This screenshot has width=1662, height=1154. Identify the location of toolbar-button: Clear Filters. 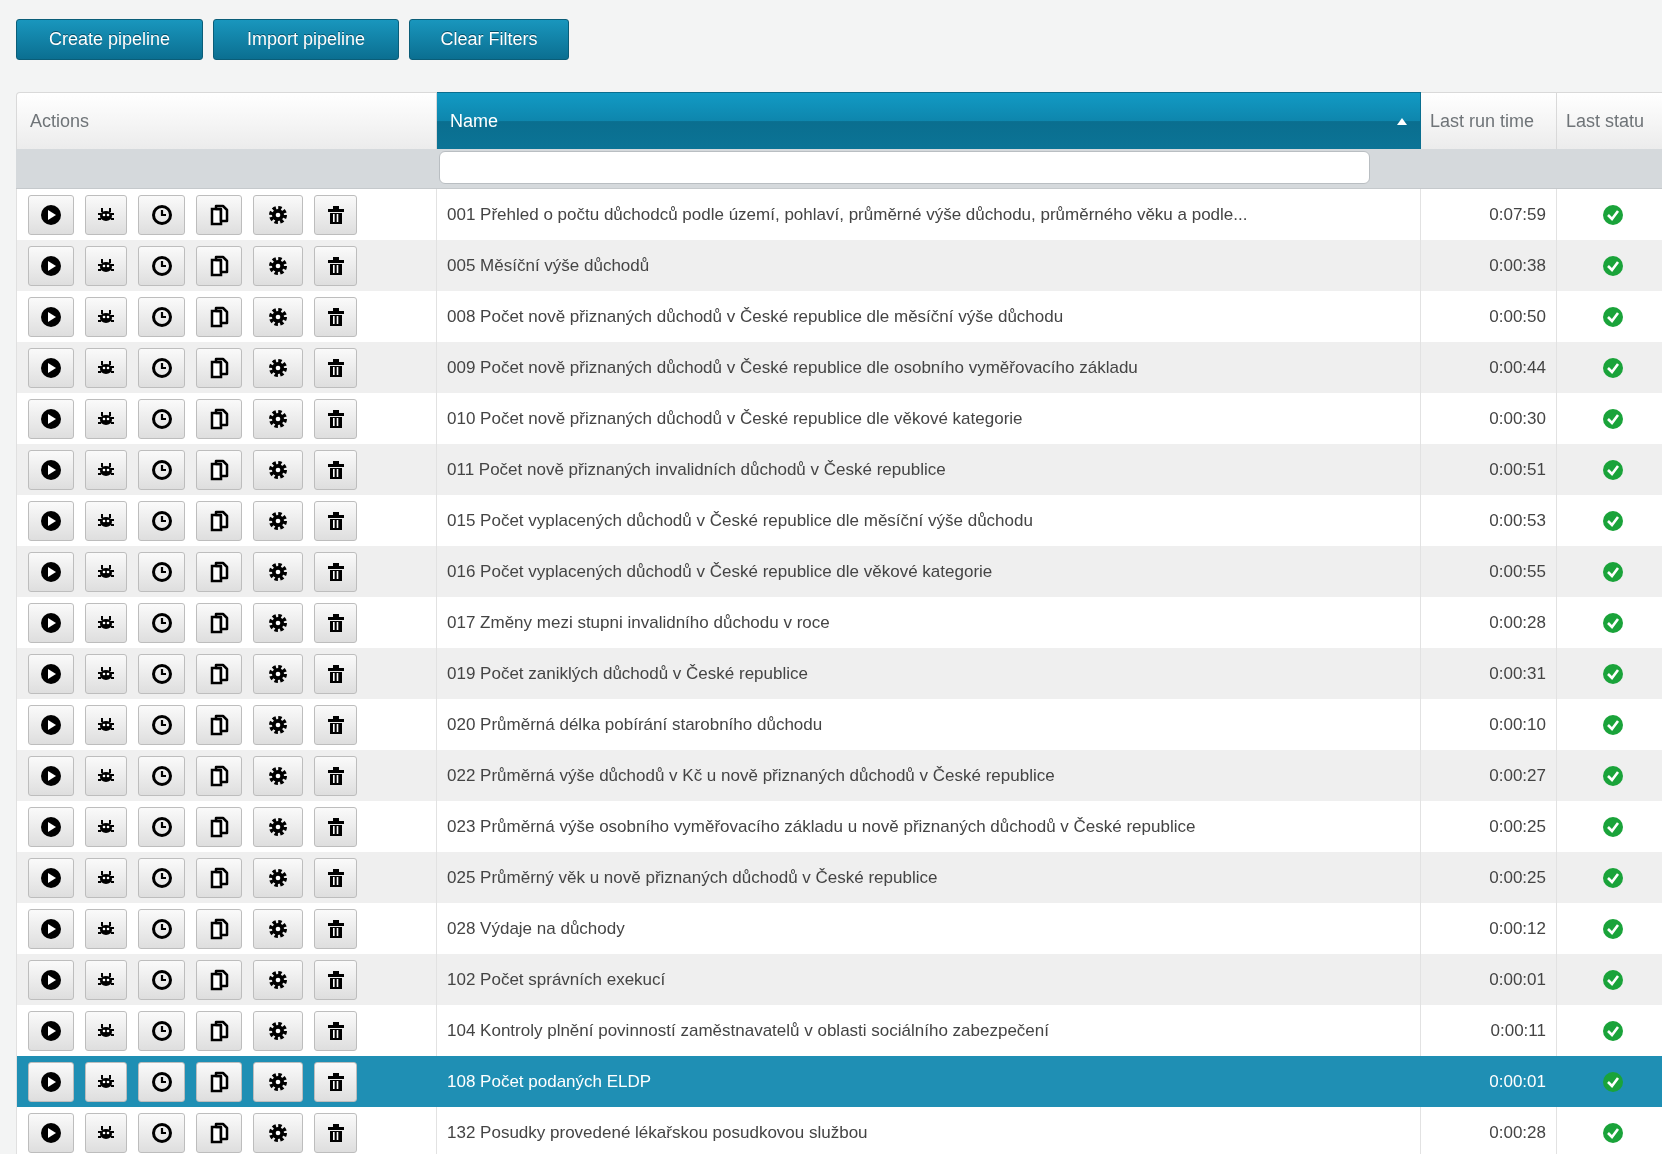
(489, 39).